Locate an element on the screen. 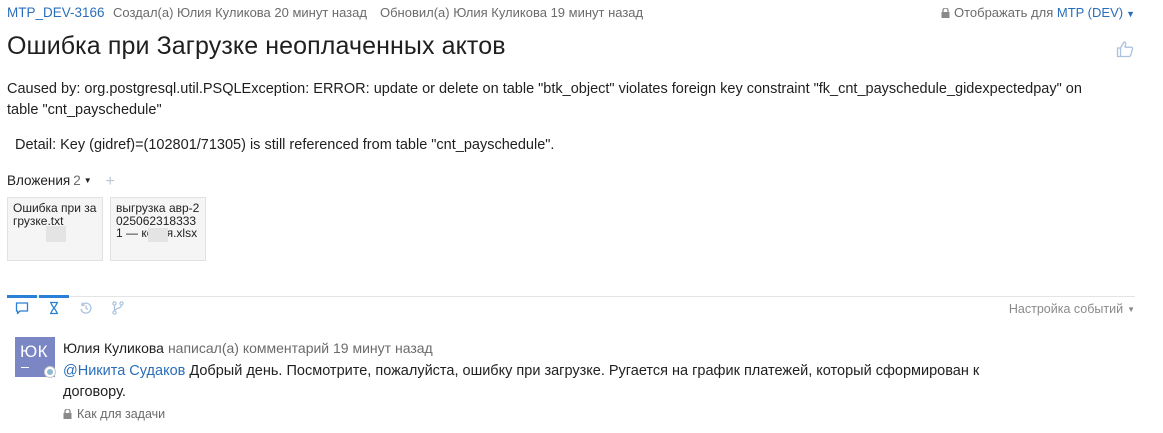 This screenshot has height=433, width=1163. tab-activity is located at coordinates (86, 308).